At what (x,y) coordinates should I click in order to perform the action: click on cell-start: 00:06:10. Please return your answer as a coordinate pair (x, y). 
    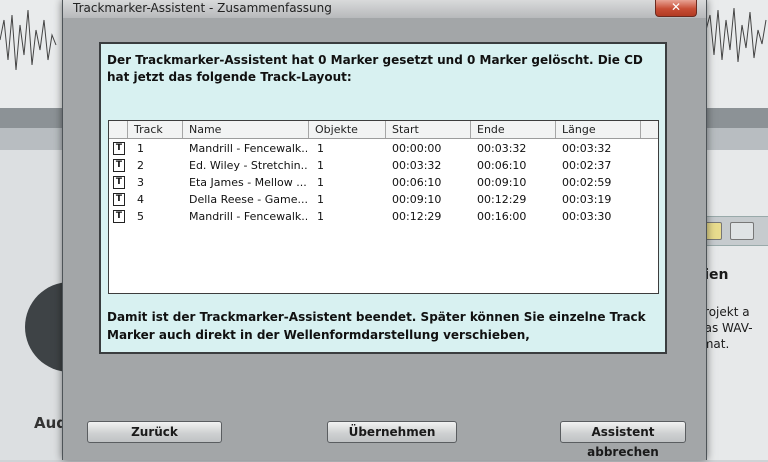
    Looking at the image, I should click on (417, 182).